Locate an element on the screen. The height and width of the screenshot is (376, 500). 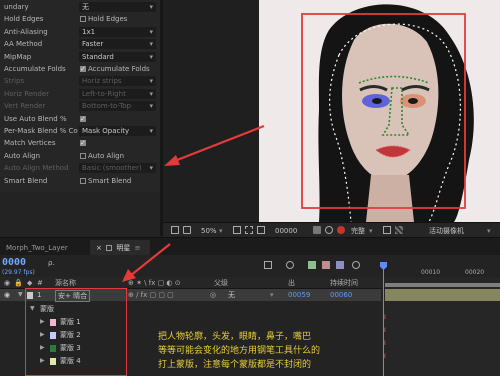
effect-row: Per-Mask Blend % Co Mask Opacity ▾ is located at coordinates (80, 131).